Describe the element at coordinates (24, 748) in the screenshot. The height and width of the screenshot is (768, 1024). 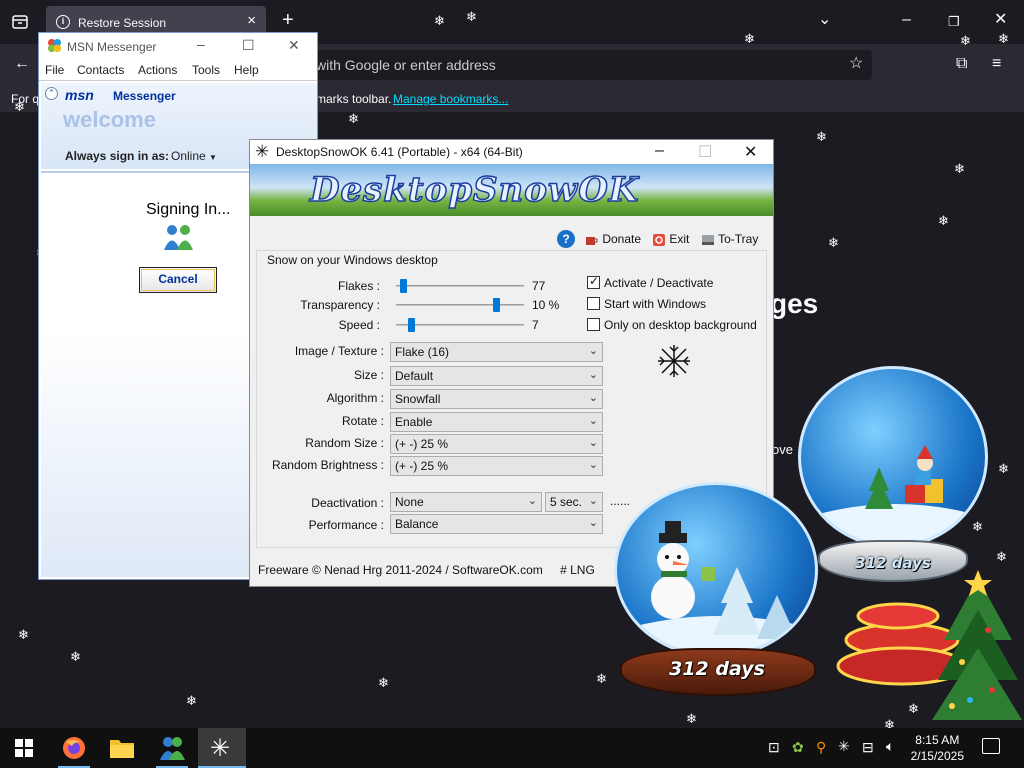
I see `start-button` at that location.